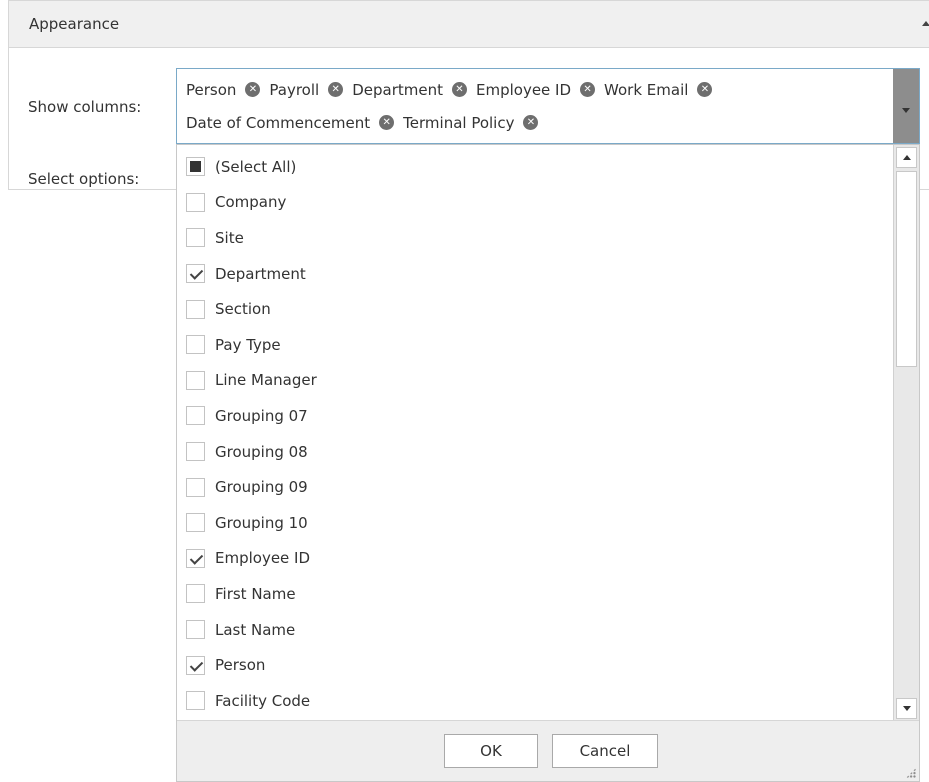 The height and width of the screenshot is (782, 929). What do you see at coordinates (255, 593) in the screenshot?
I see `list-item-label: First Name` at bounding box center [255, 593].